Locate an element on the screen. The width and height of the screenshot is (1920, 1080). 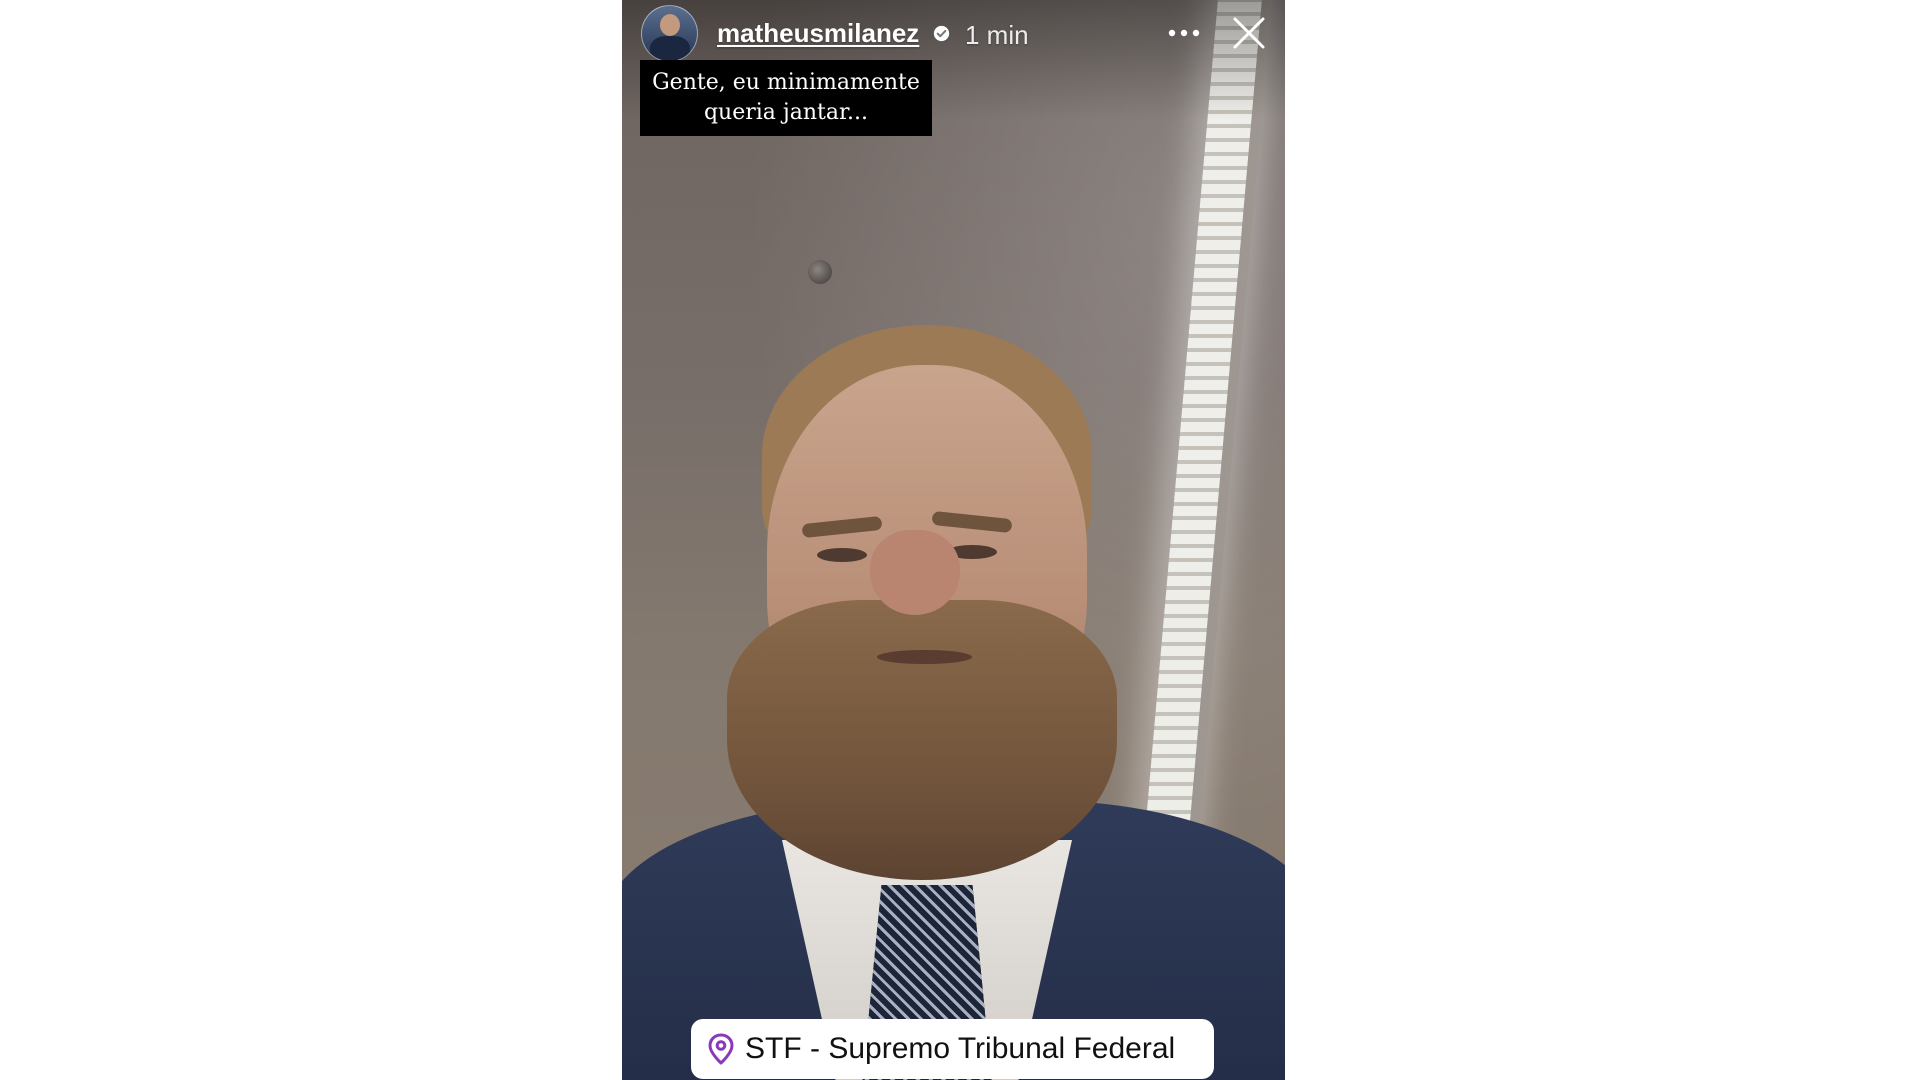
avatar is located at coordinates (669, 33).